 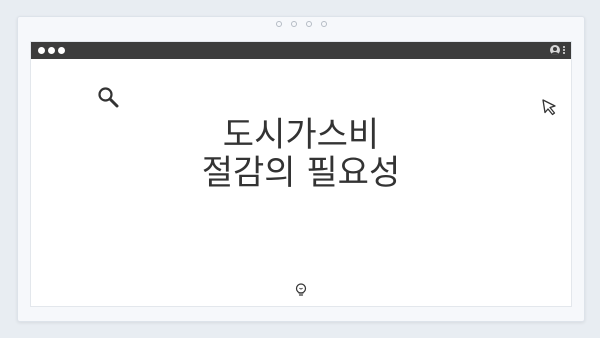 I want to click on kebab-menu-icon, so click(x=564, y=50).